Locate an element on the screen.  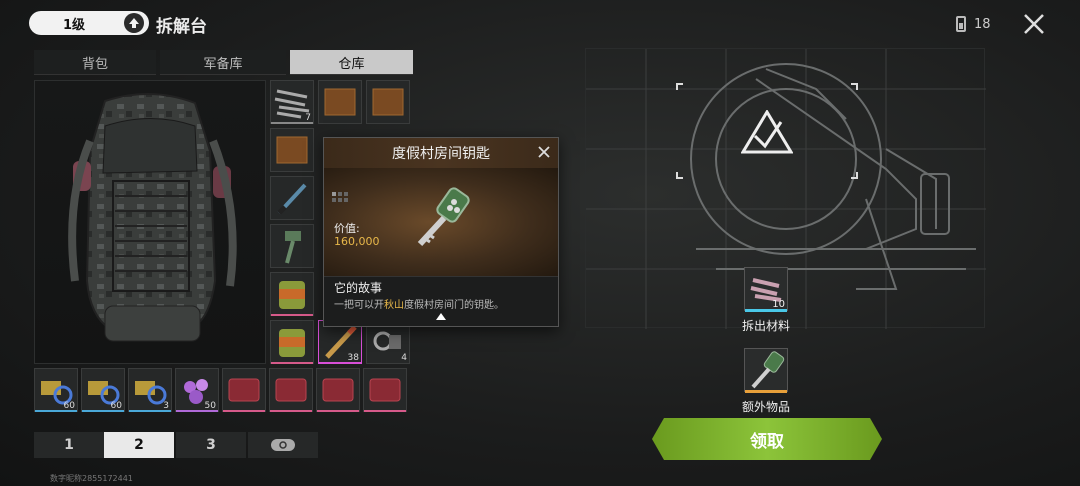
popup-title: 度假村房间钥匙 is located at coordinates (441, 154).